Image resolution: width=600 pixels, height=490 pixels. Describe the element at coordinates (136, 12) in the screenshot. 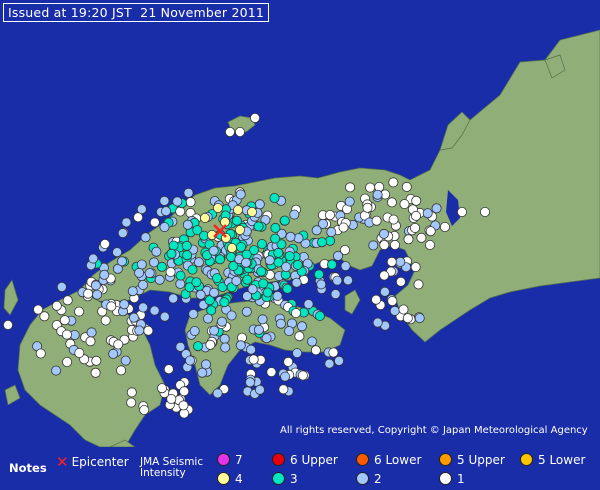

I see `issued-timestamp: Issued at 19:20 JST 21 November 2011` at that location.